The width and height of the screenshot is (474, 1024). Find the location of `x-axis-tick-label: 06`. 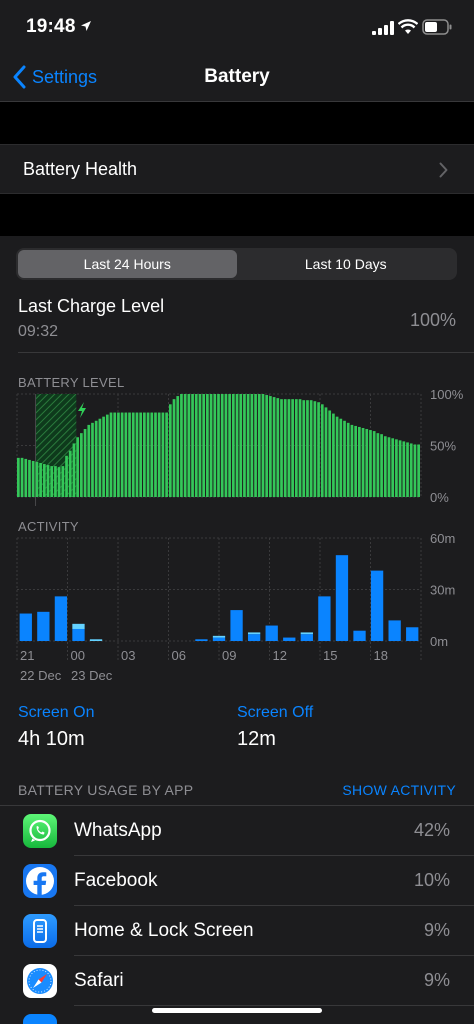

x-axis-tick-label: 06 is located at coordinates (179, 655).